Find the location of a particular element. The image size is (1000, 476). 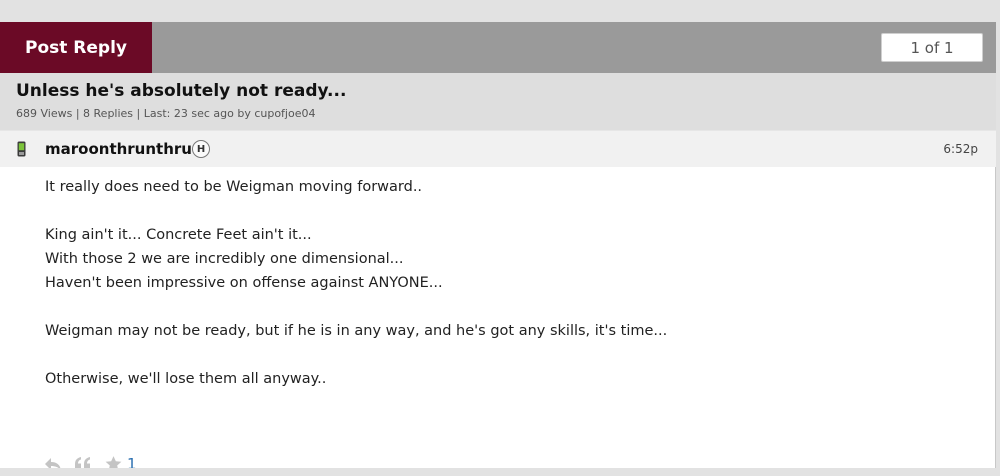

user-badge: H is located at coordinates (201, 149).